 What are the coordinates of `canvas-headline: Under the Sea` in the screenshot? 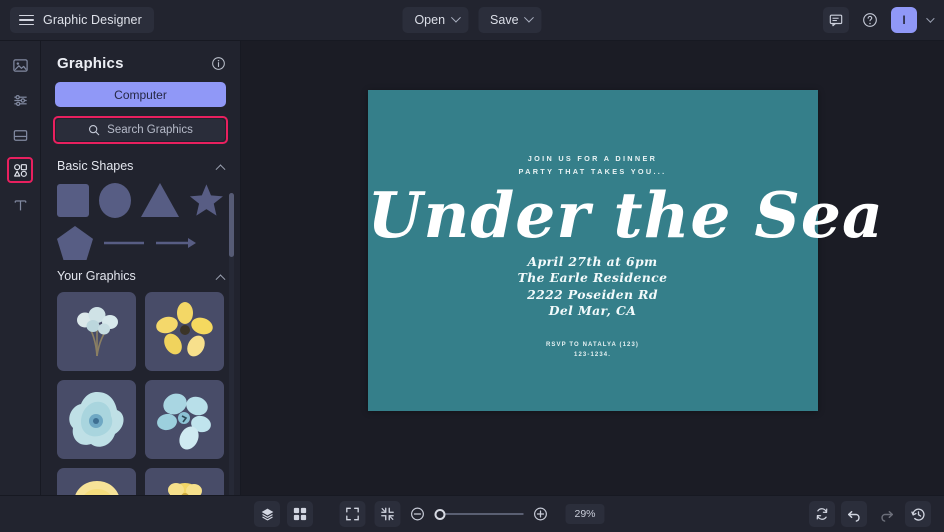 It's located at (625, 214).